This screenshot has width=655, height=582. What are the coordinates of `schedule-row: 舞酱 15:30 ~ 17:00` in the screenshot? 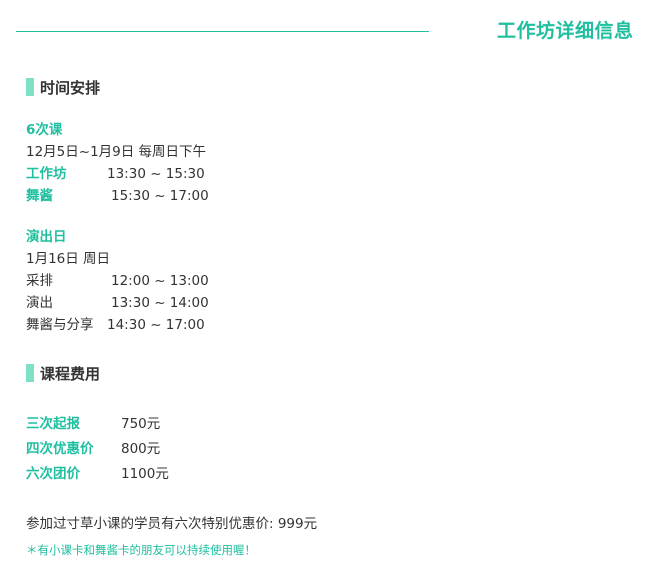 It's located at (117, 196).